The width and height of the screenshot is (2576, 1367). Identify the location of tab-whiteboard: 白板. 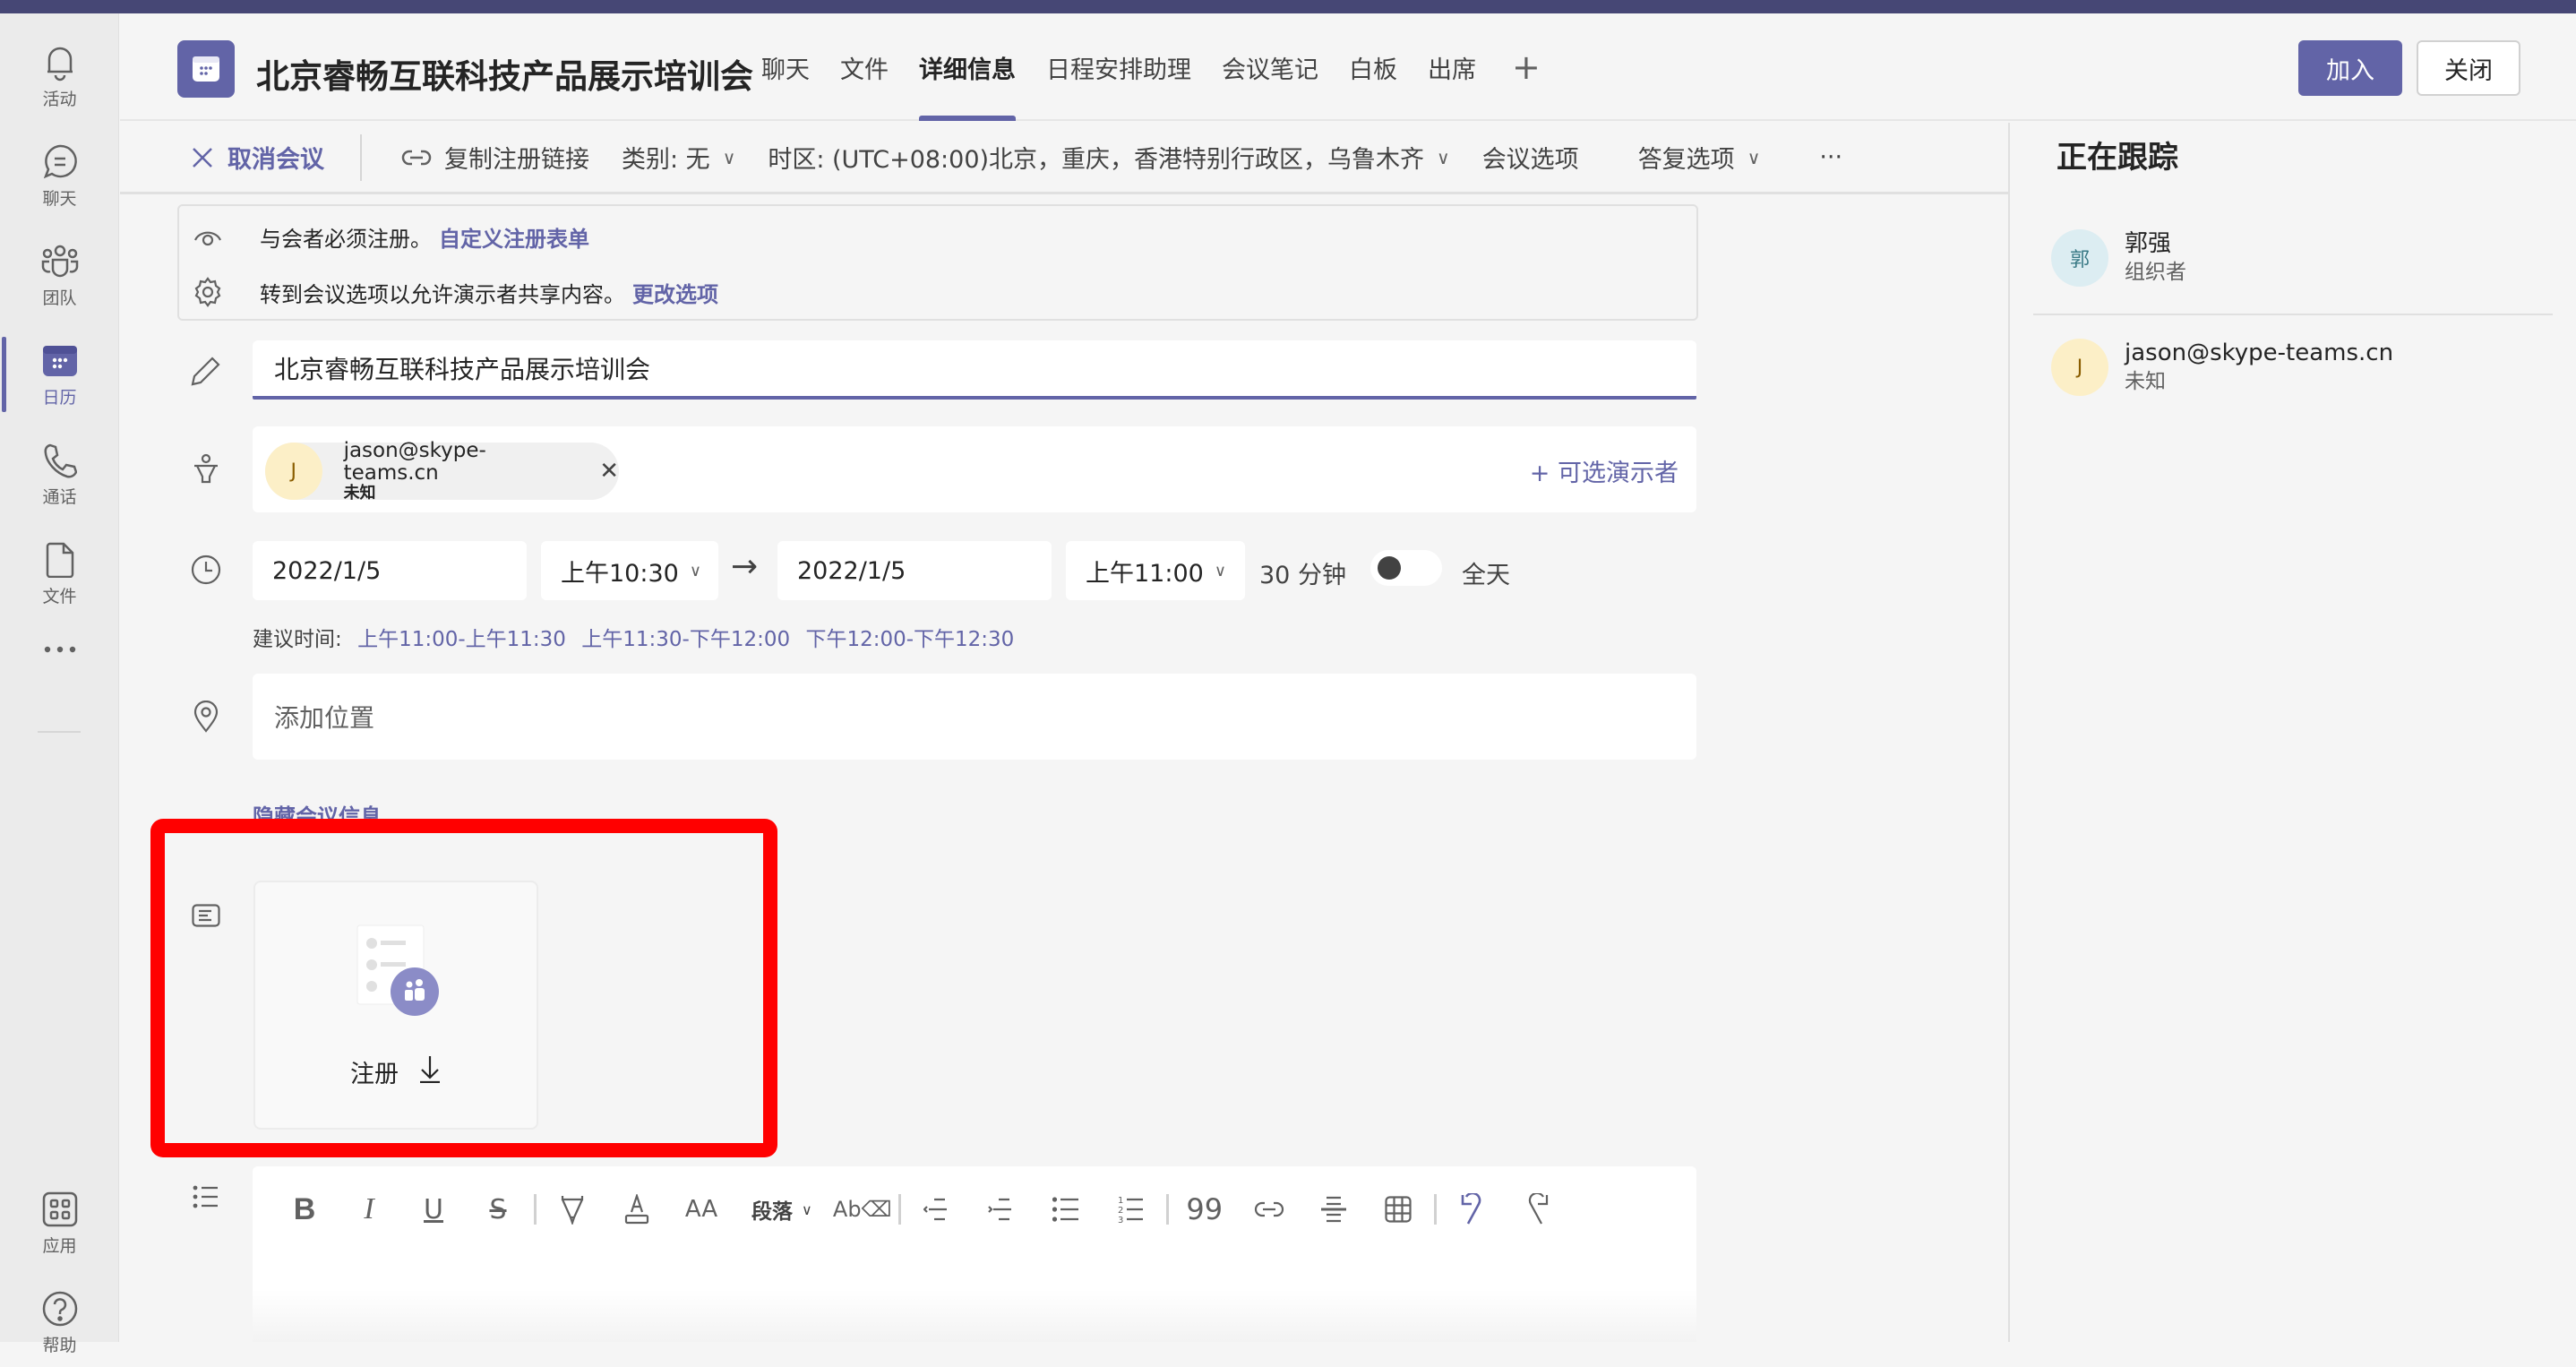
(1373, 67).